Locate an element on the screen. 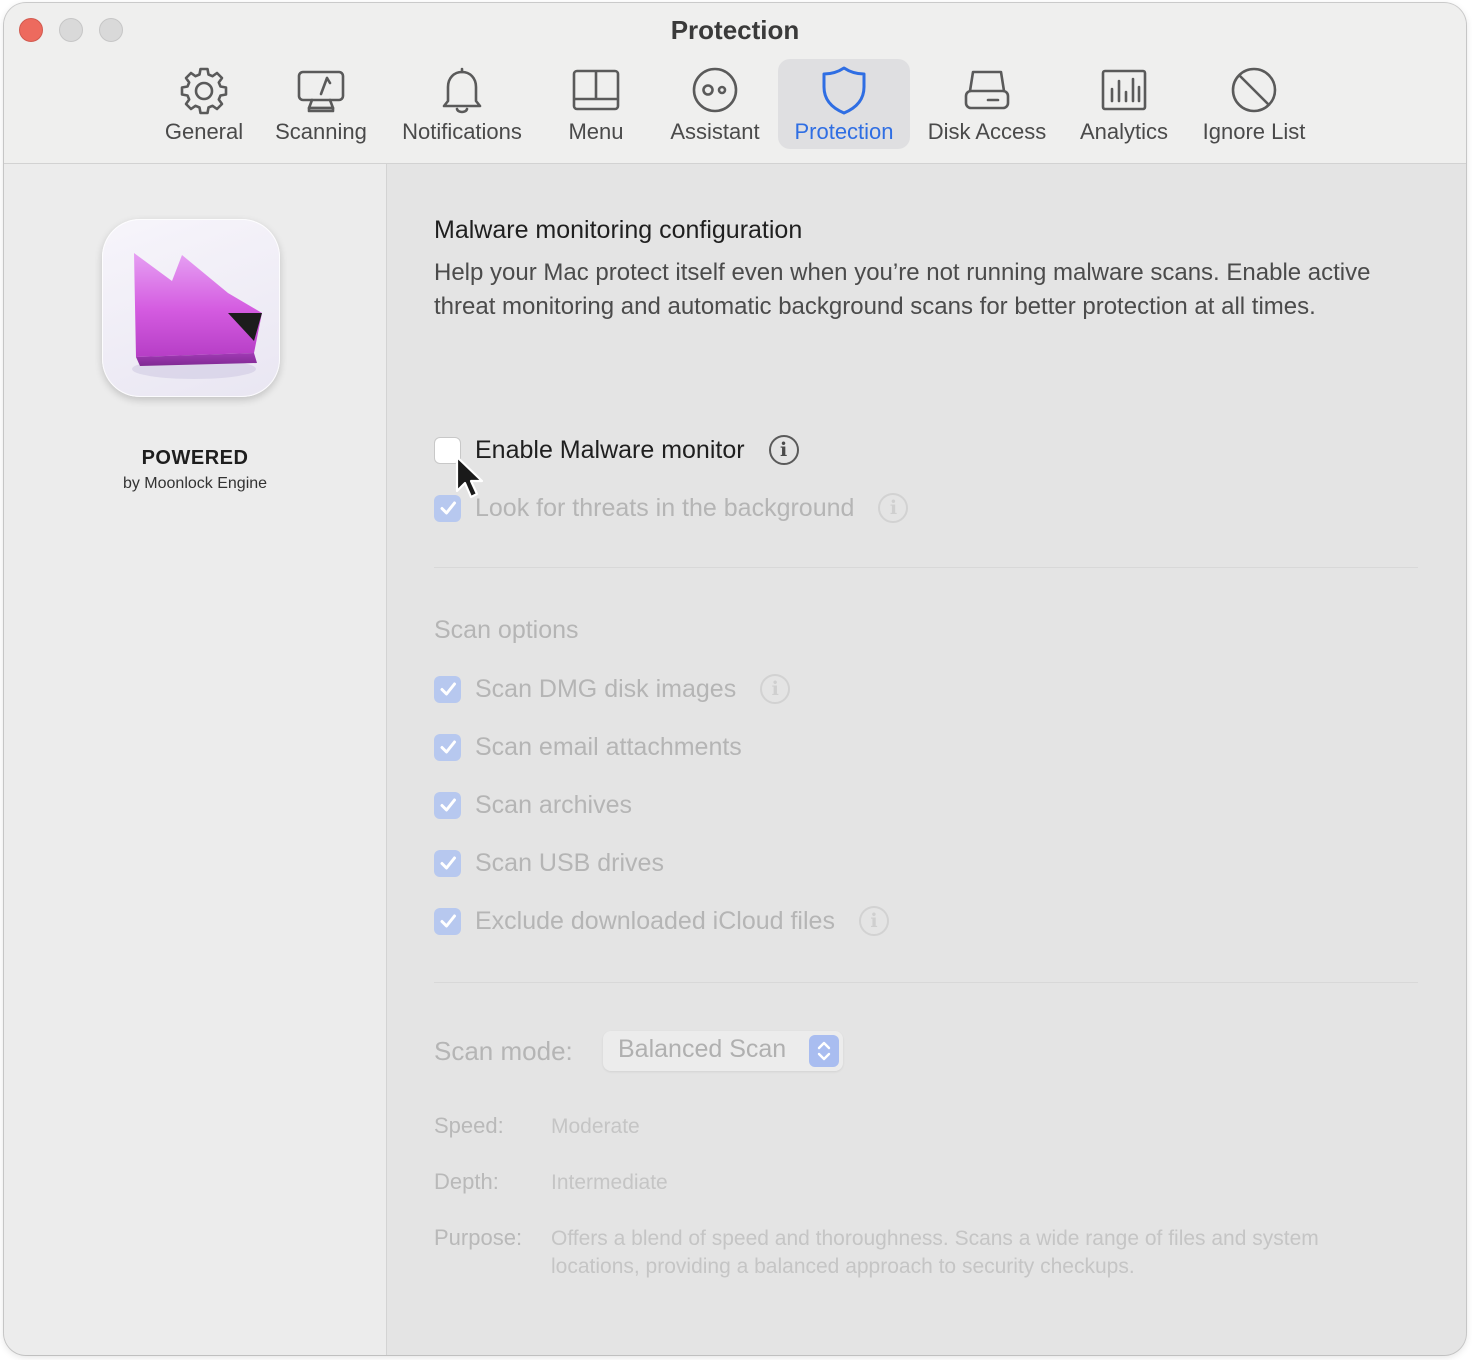  tab-label: Ignore List is located at coordinates (1254, 131).